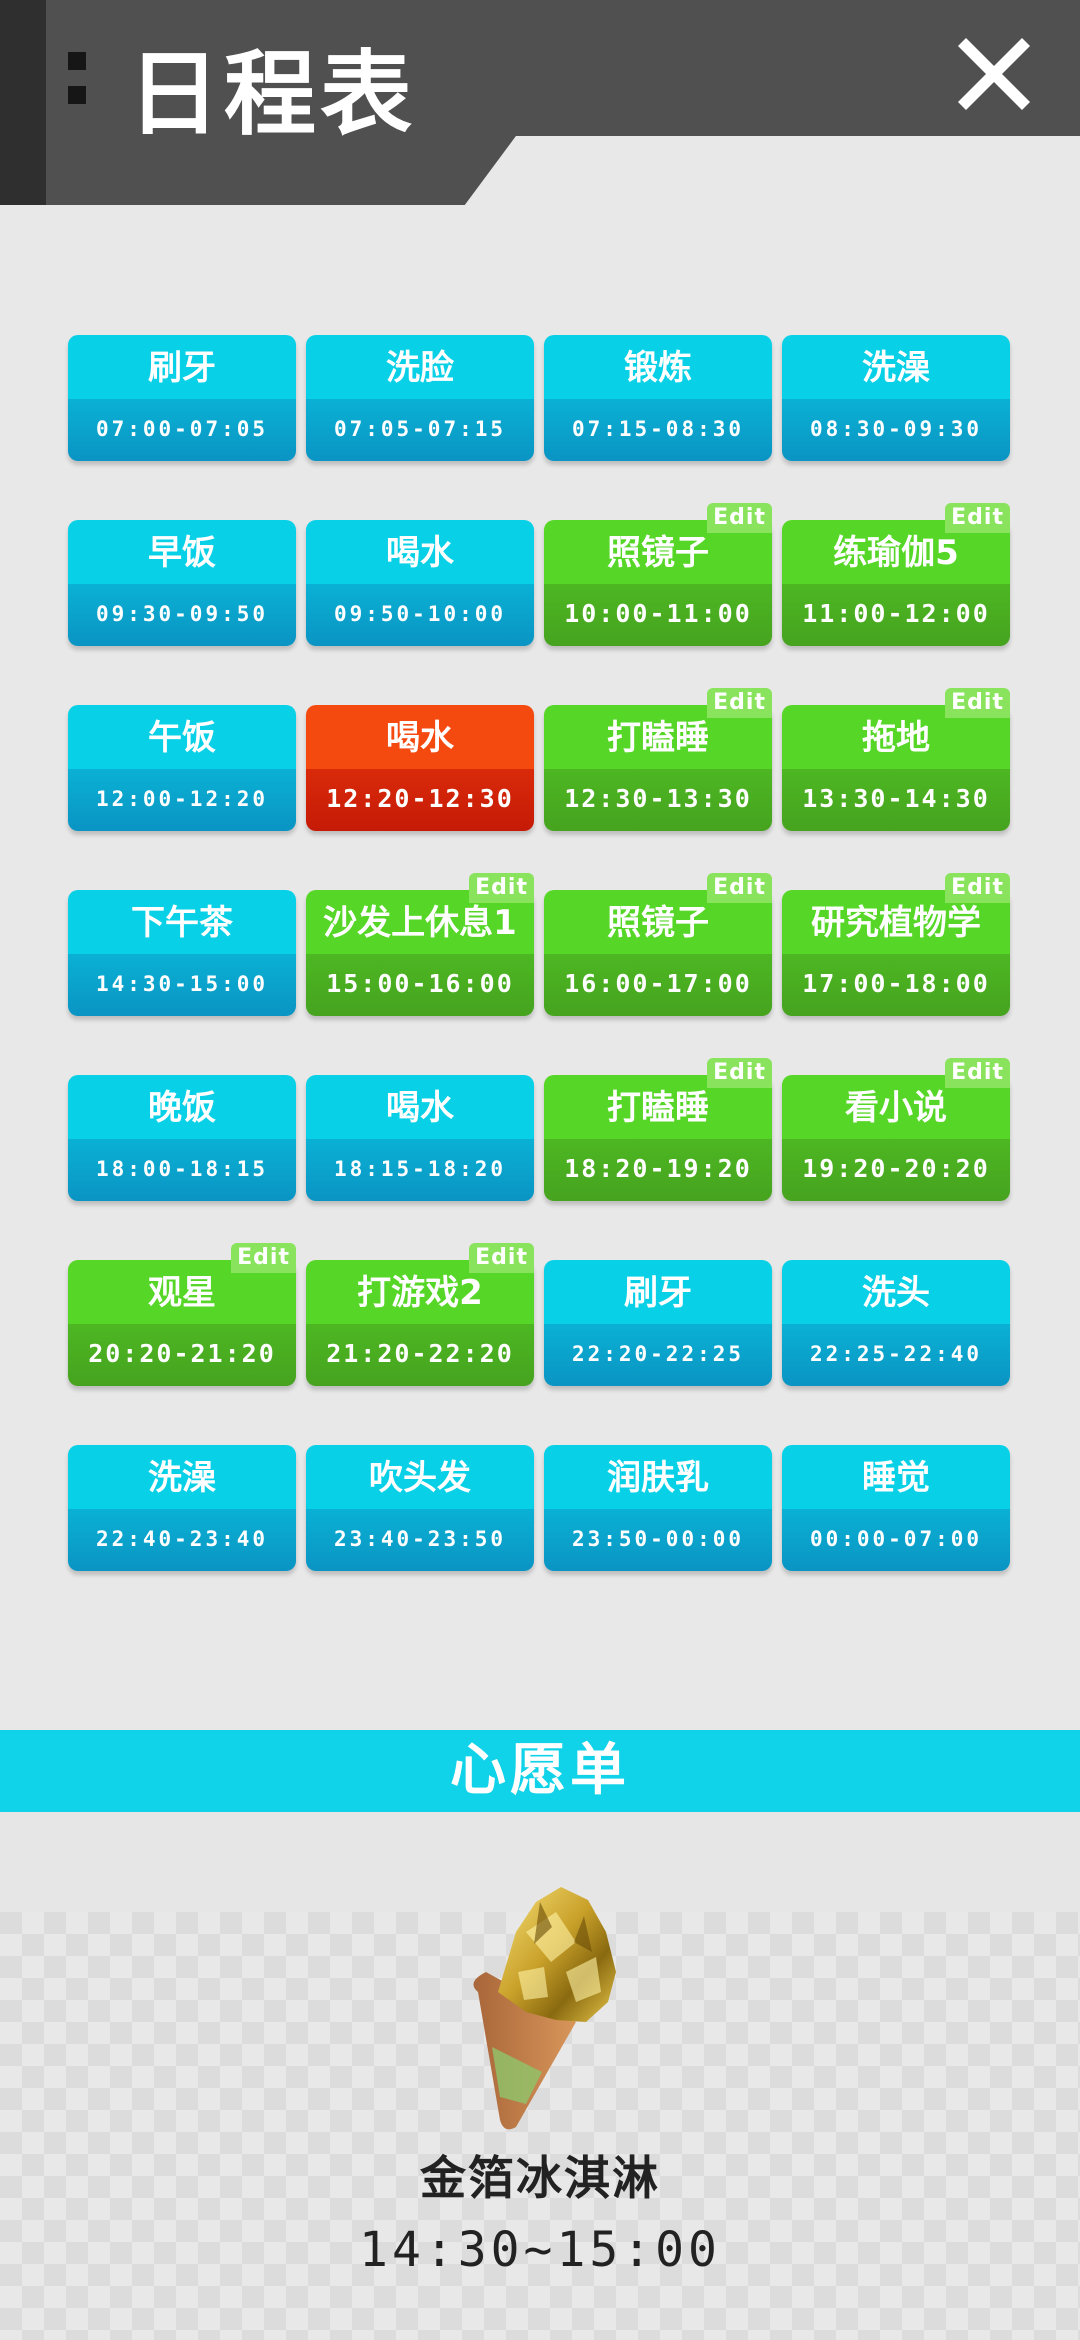 The width and height of the screenshot is (1080, 2340). I want to click on schedule-card-time: 11:00-12:00, so click(896, 615).